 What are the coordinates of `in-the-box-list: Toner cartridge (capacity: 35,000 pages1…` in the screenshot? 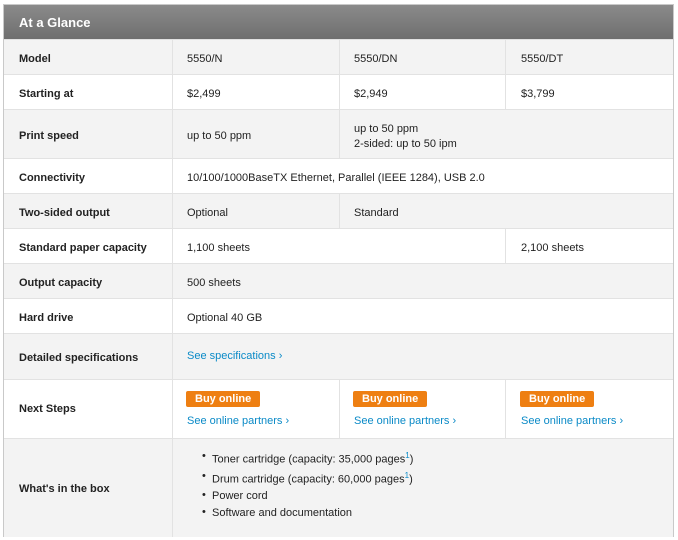 It's located at (307, 487).